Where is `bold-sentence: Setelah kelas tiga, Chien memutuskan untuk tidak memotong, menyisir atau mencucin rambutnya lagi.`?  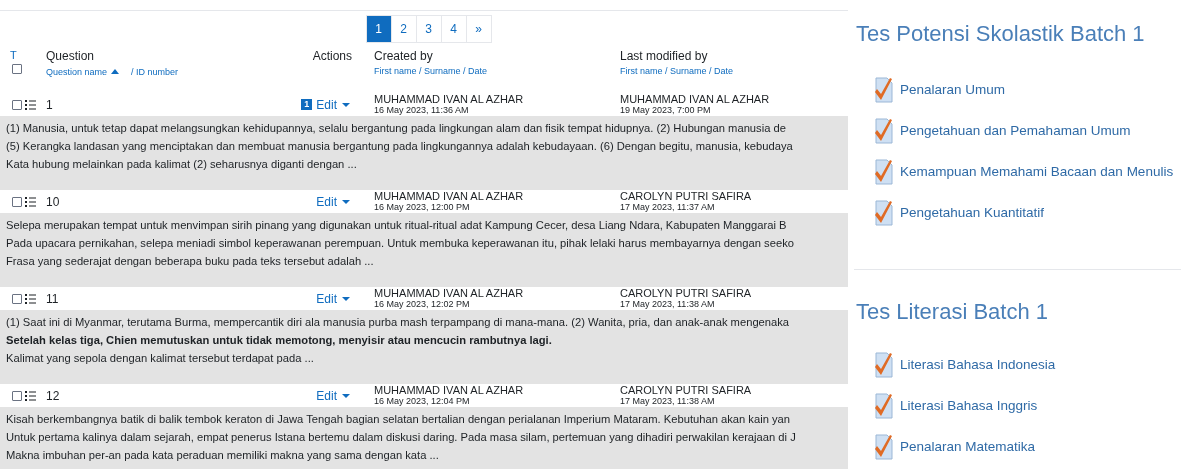
bold-sentence: Setelah kelas tiga, Chien memutuskan untuk tidak memotong, menyisir atau mencucin rambutnya lagi. is located at coordinates (279, 340).